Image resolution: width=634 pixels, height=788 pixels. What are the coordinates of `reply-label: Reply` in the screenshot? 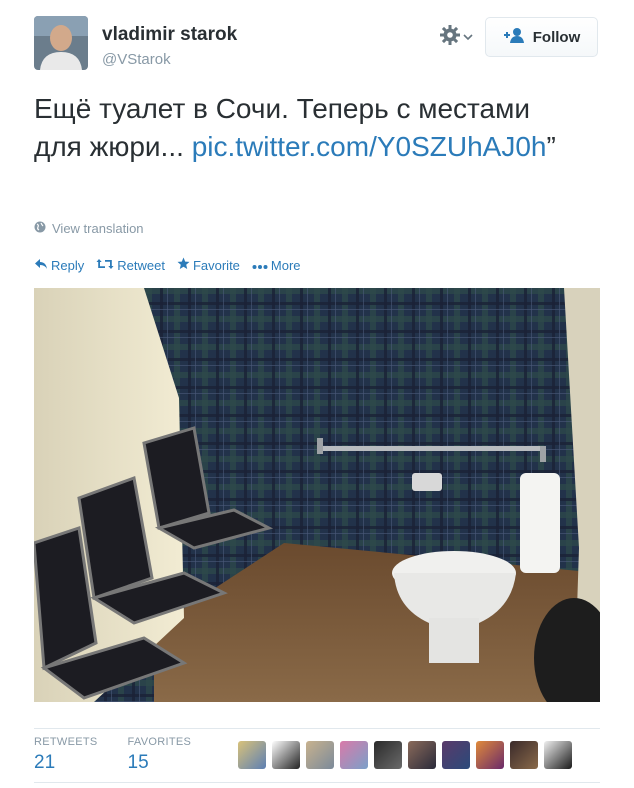 It's located at (68, 265).